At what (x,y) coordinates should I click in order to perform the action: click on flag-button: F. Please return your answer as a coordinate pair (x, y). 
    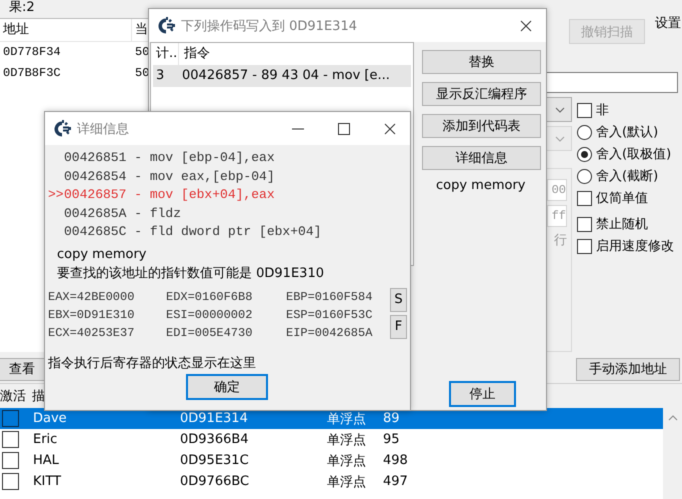
    Looking at the image, I should click on (398, 326).